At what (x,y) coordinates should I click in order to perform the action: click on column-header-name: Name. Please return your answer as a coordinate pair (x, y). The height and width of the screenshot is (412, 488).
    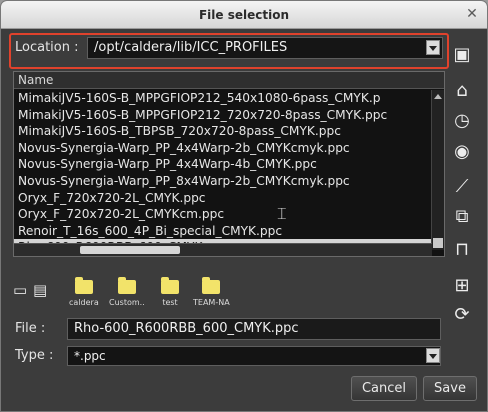
    Looking at the image, I should click on (229, 80).